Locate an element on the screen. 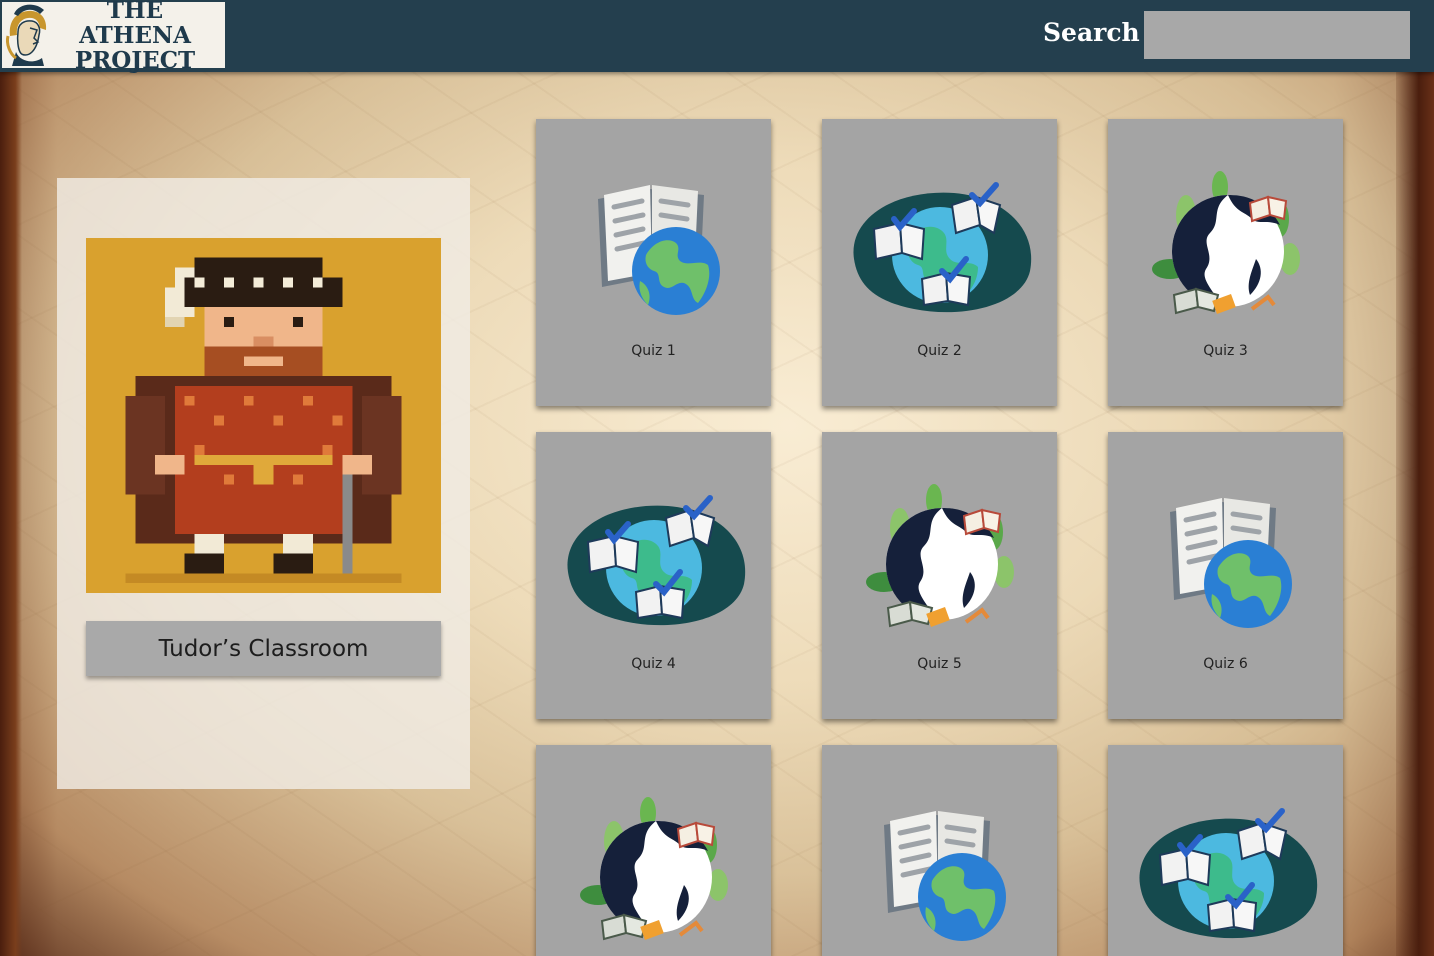  classroom-button: Tudor’s Classroom is located at coordinates (263, 648).